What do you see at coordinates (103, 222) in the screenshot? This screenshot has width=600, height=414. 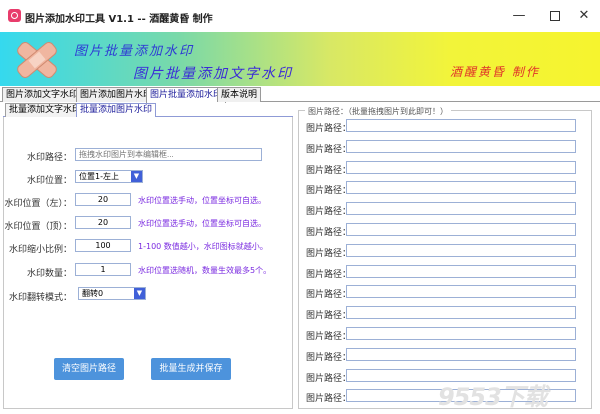 I see `pos-top-input: 20` at bounding box center [103, 222].